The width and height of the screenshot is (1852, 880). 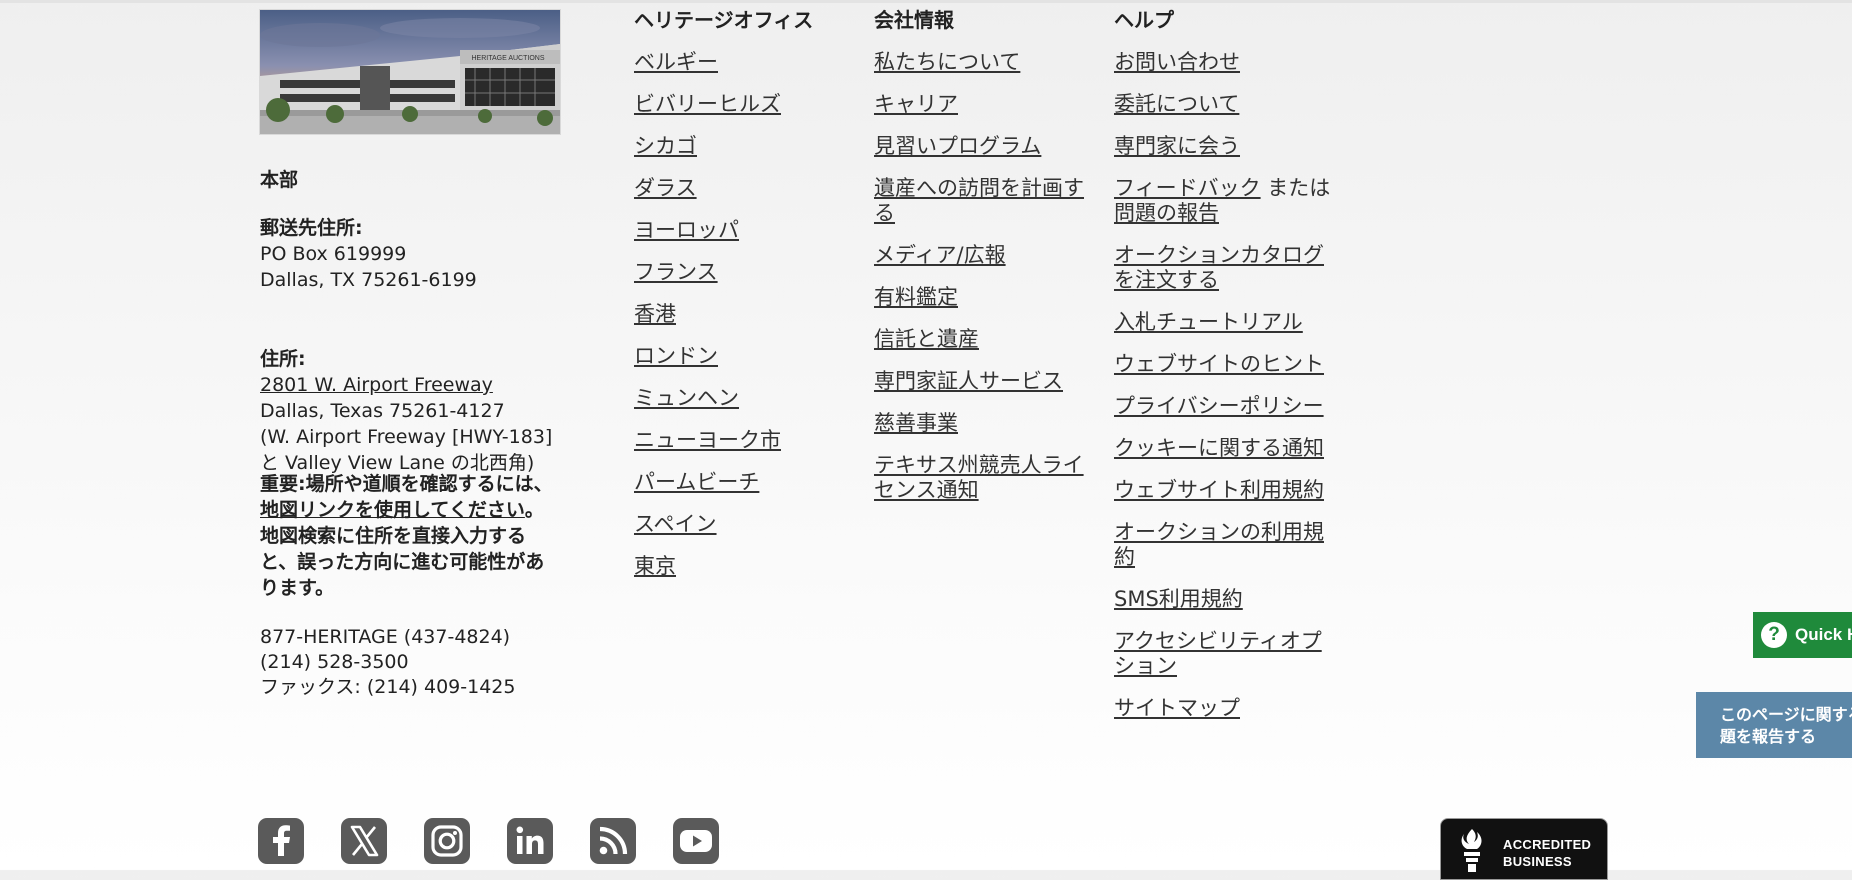 I want to click on help-link-meet-experts: 専門家に会う, so click(x=1177, y=146).